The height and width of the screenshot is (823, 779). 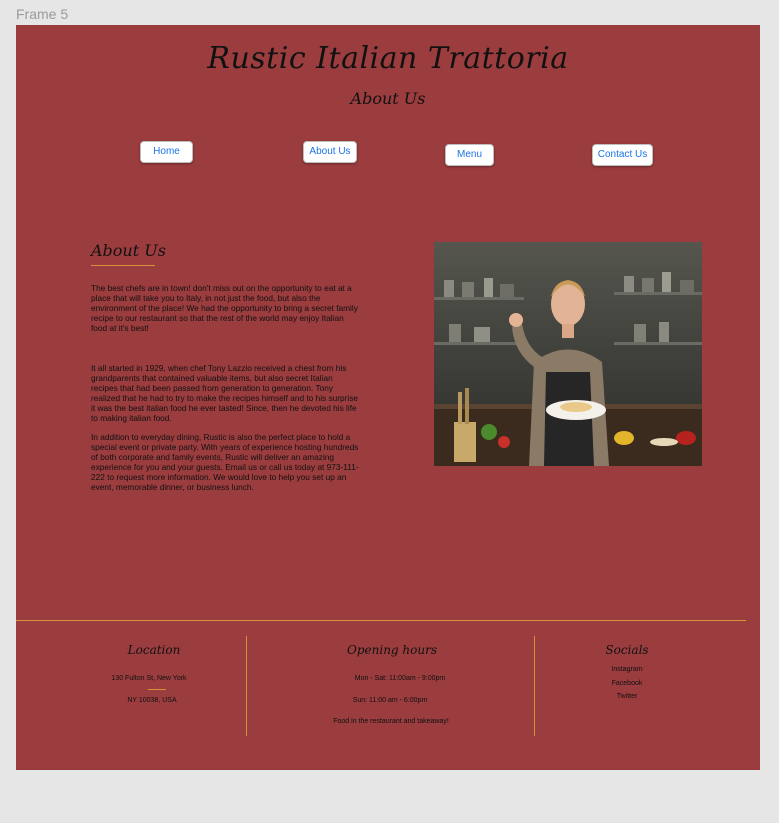 I want to click on footer-link-facebook: Facebook, so click(x=627, y=683).